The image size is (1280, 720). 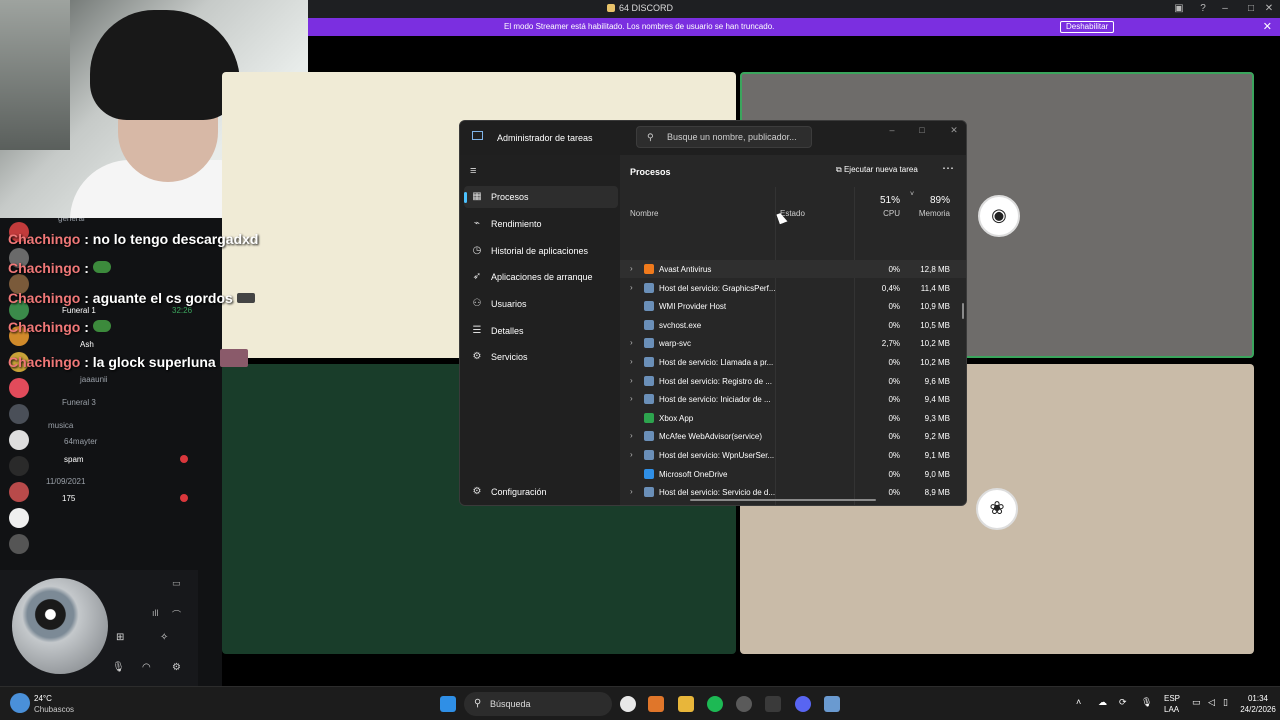 What do you see at coordinates (1225, 702) in the screenshot?
I see `battery-icon: ▯` at bounding box center [1225, 702].